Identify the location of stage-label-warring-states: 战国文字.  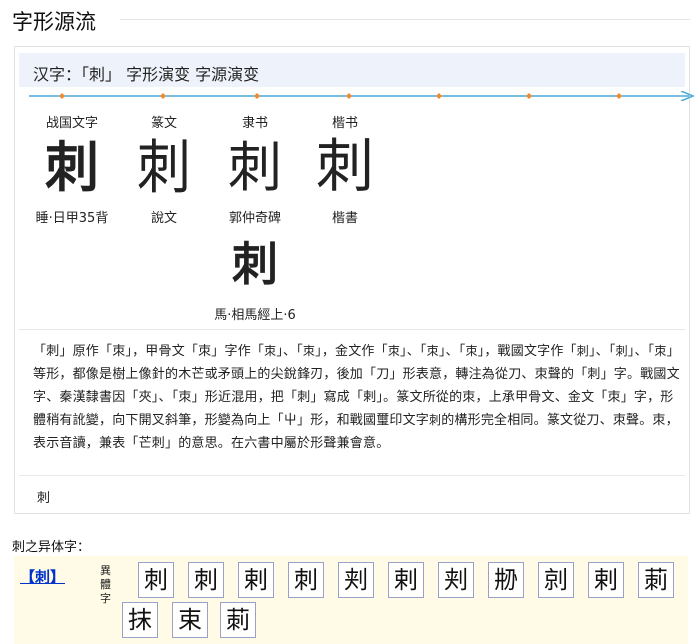
(71, 123).